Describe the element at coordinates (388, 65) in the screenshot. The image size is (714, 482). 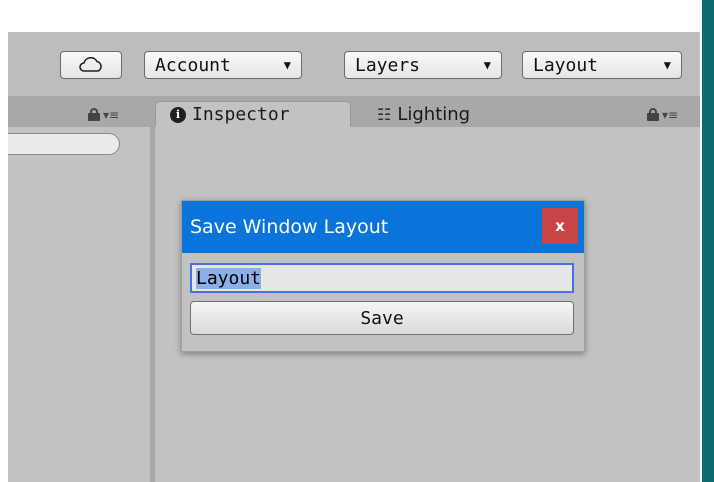
I see `layers-label: Layers` at that location.